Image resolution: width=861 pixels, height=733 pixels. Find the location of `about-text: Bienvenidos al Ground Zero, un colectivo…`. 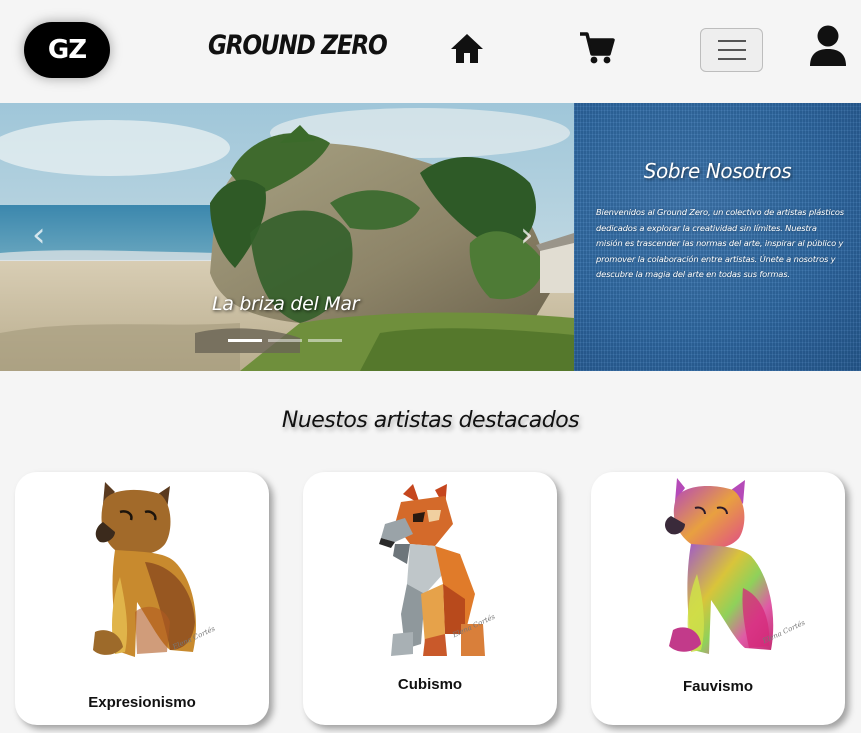

about-text: Bienvenidos al Ground Zero, un colectivo… is located at coordinates (720, 243).